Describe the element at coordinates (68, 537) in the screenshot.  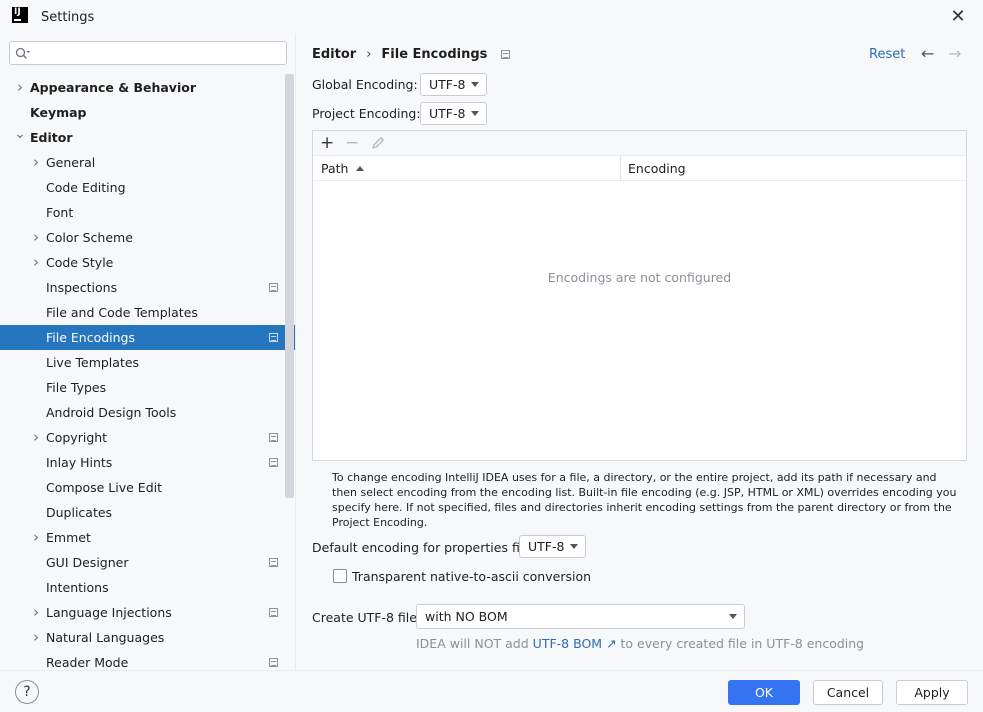
I see `sidebar-item-label: Emmet` at that location.